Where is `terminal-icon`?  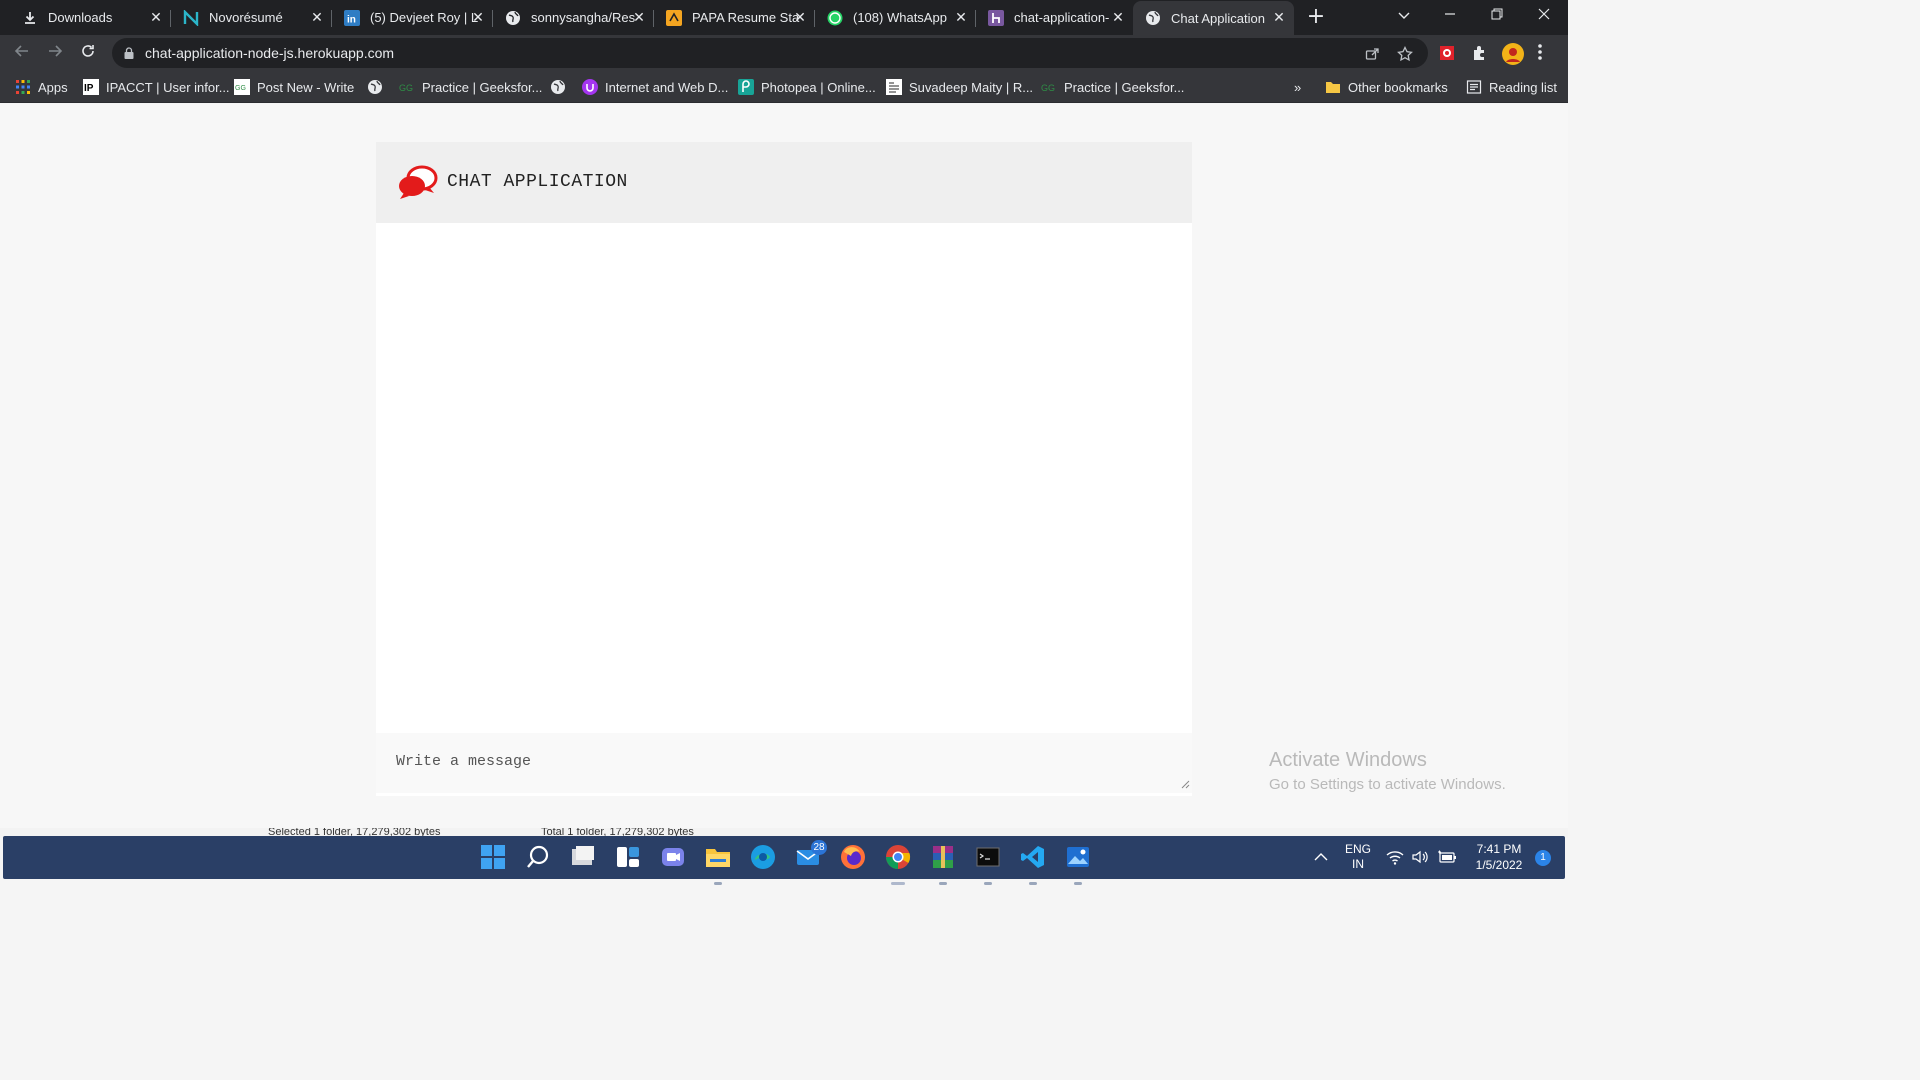
terminal-icon is located at coordinates (988, 864).